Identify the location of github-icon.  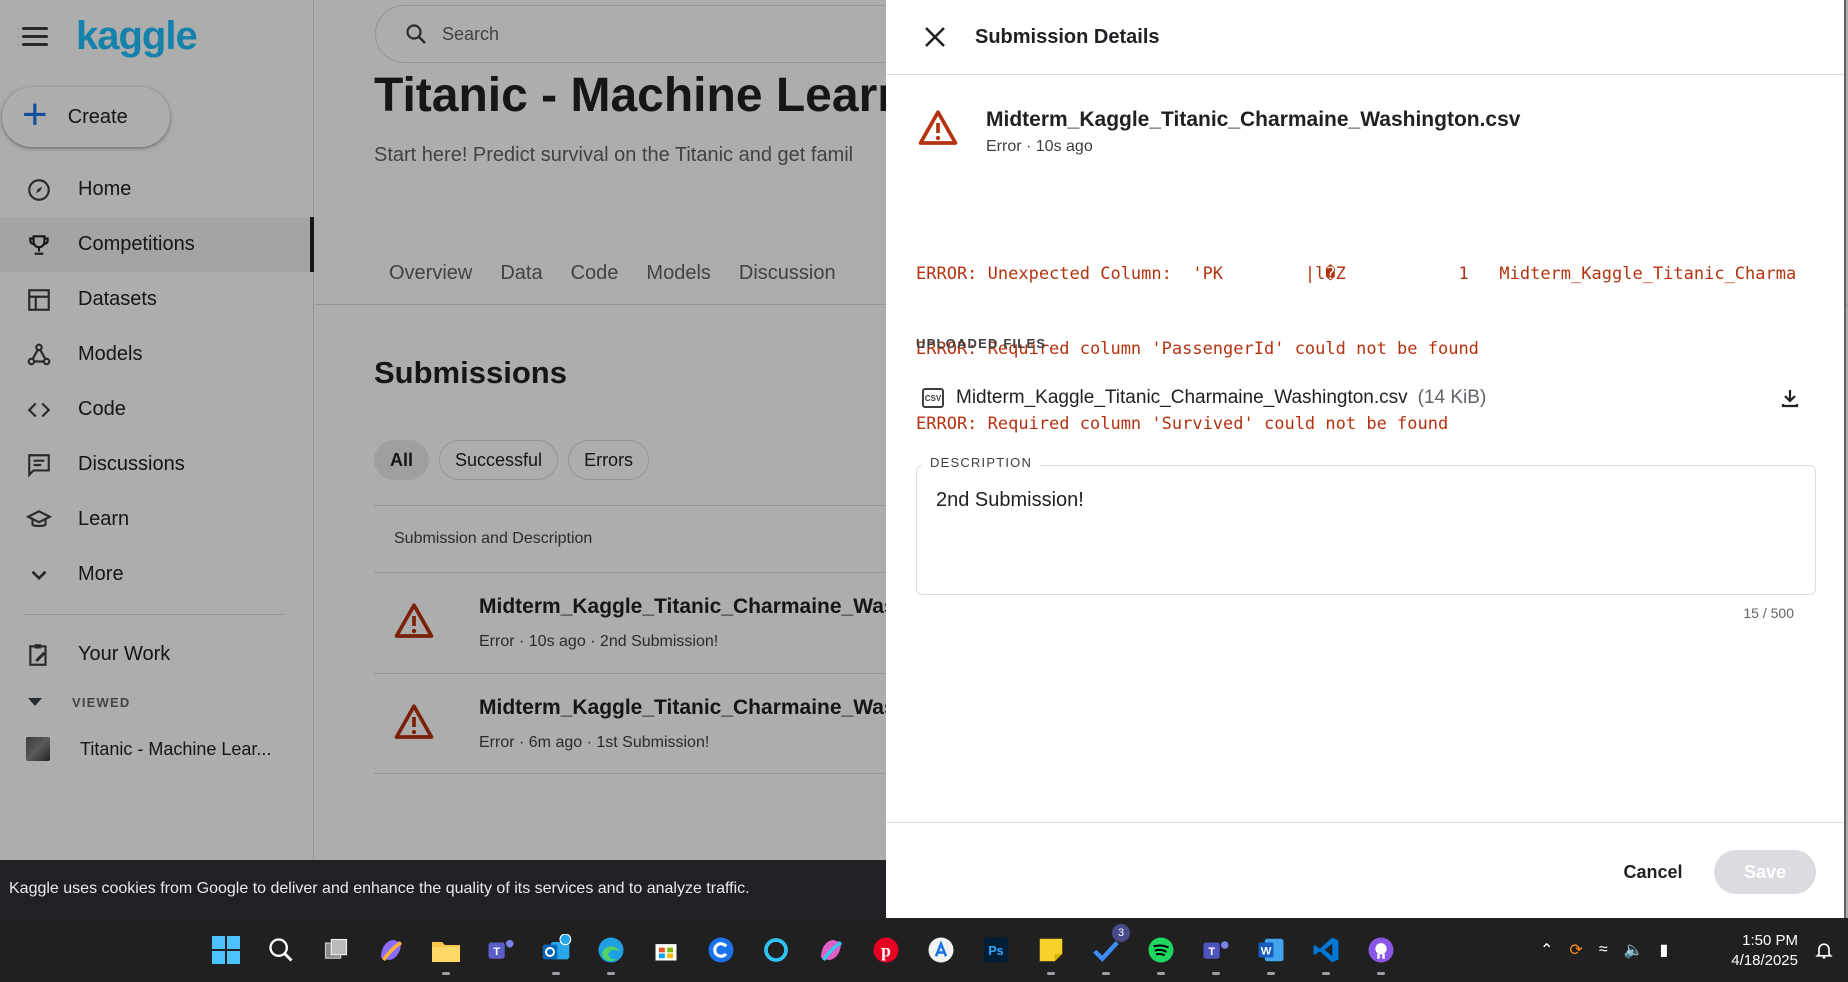
(1381, 952).